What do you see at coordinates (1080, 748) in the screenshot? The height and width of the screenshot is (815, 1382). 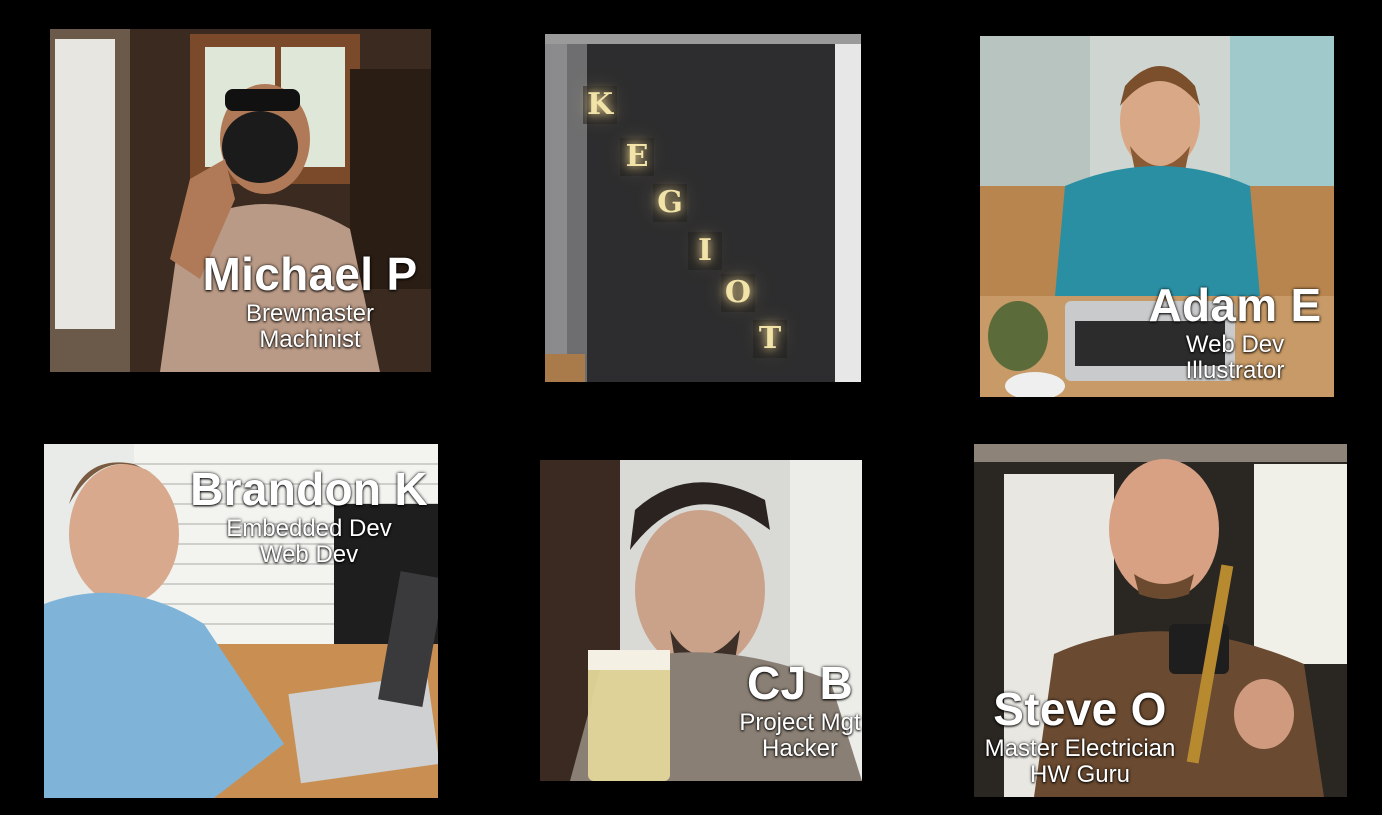 I see `member-role-1: Master Electrician` at bounding box center [1080, 748].